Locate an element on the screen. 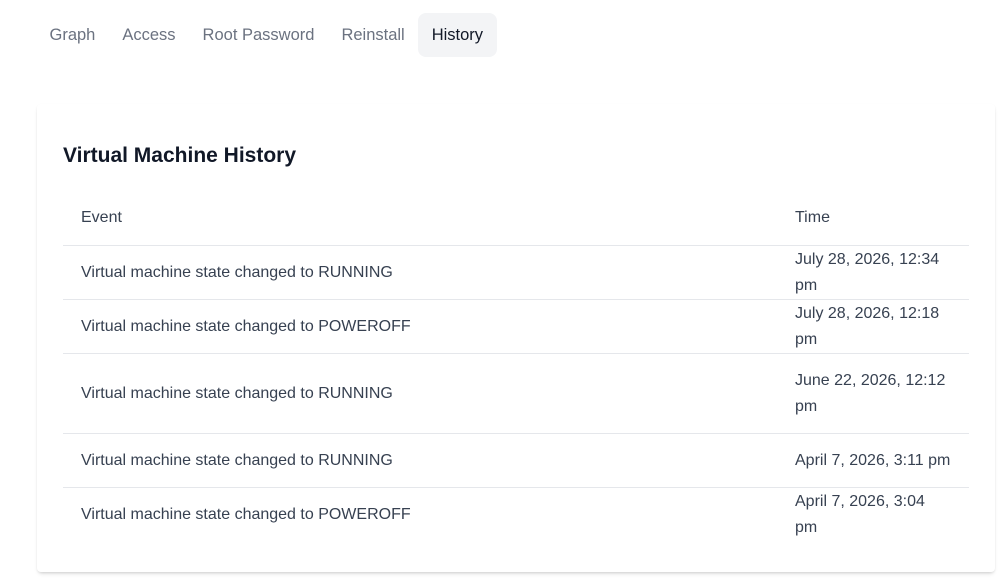 The height and width of the screenshot is (588, 1007). time-column-header: Time is located at coordinates (873, 218).